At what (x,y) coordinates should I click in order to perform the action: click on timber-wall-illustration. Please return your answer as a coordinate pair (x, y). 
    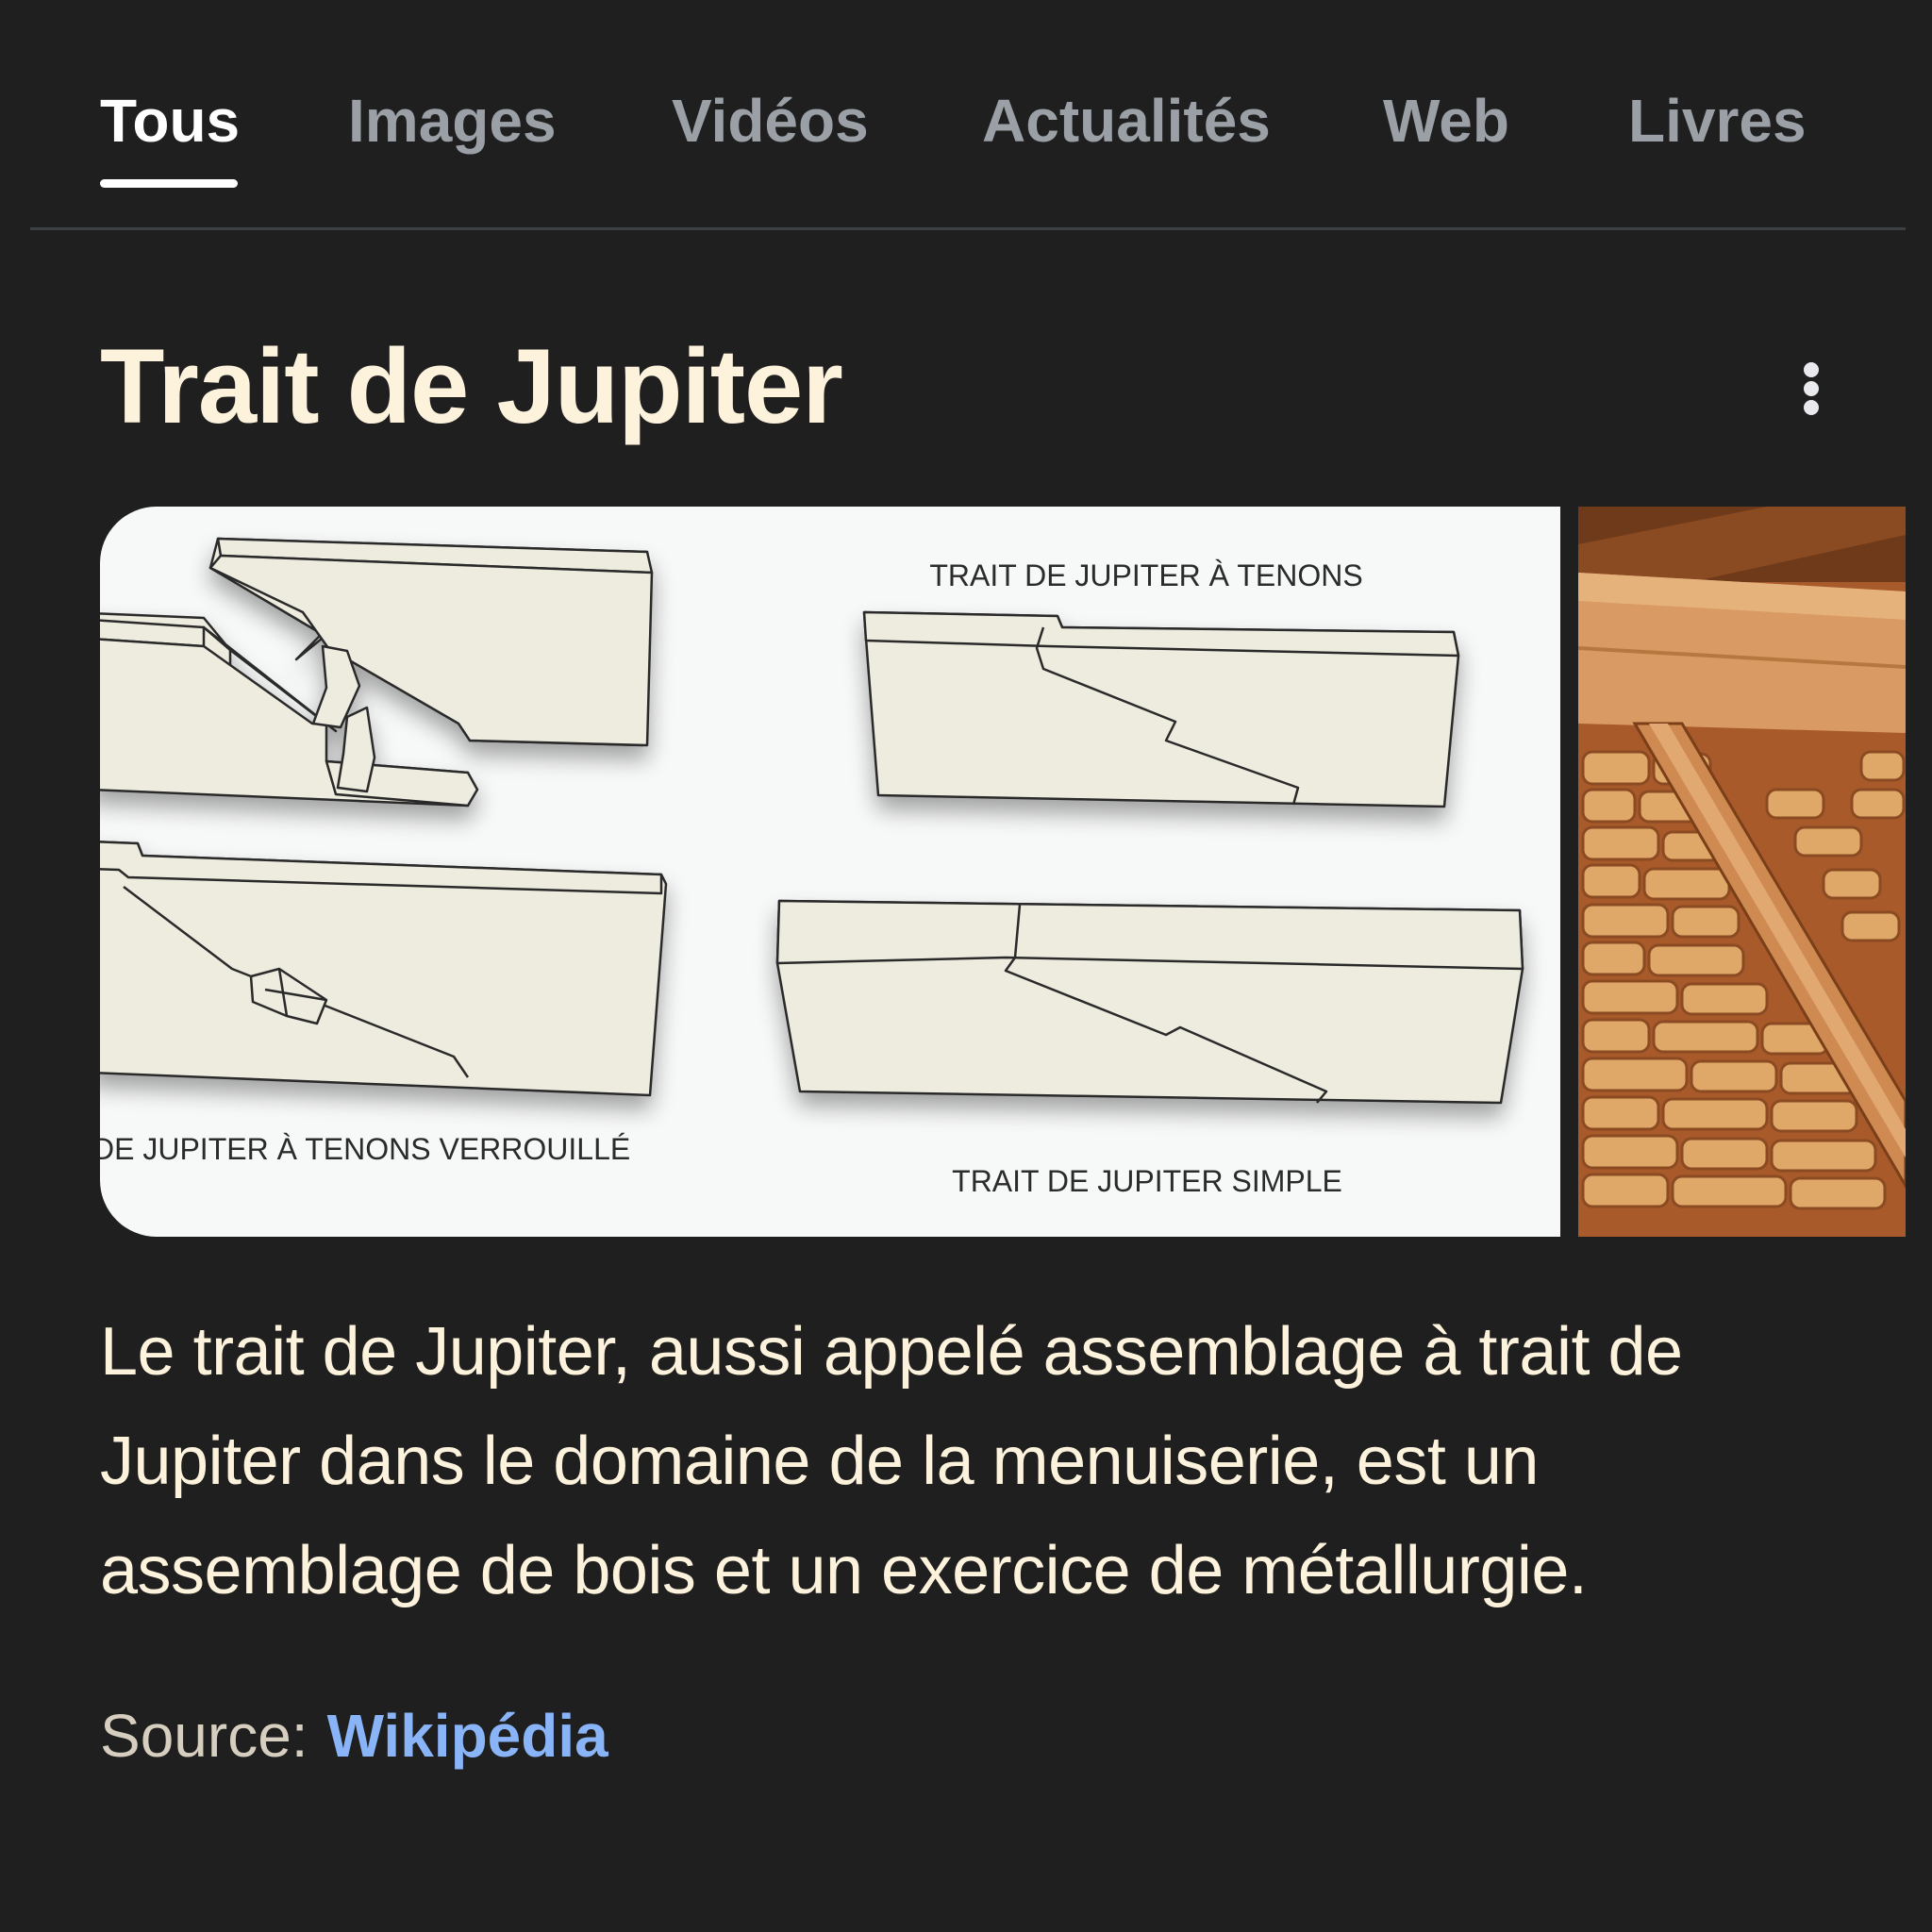
    Looking at the image, I should click on (1742, 872).